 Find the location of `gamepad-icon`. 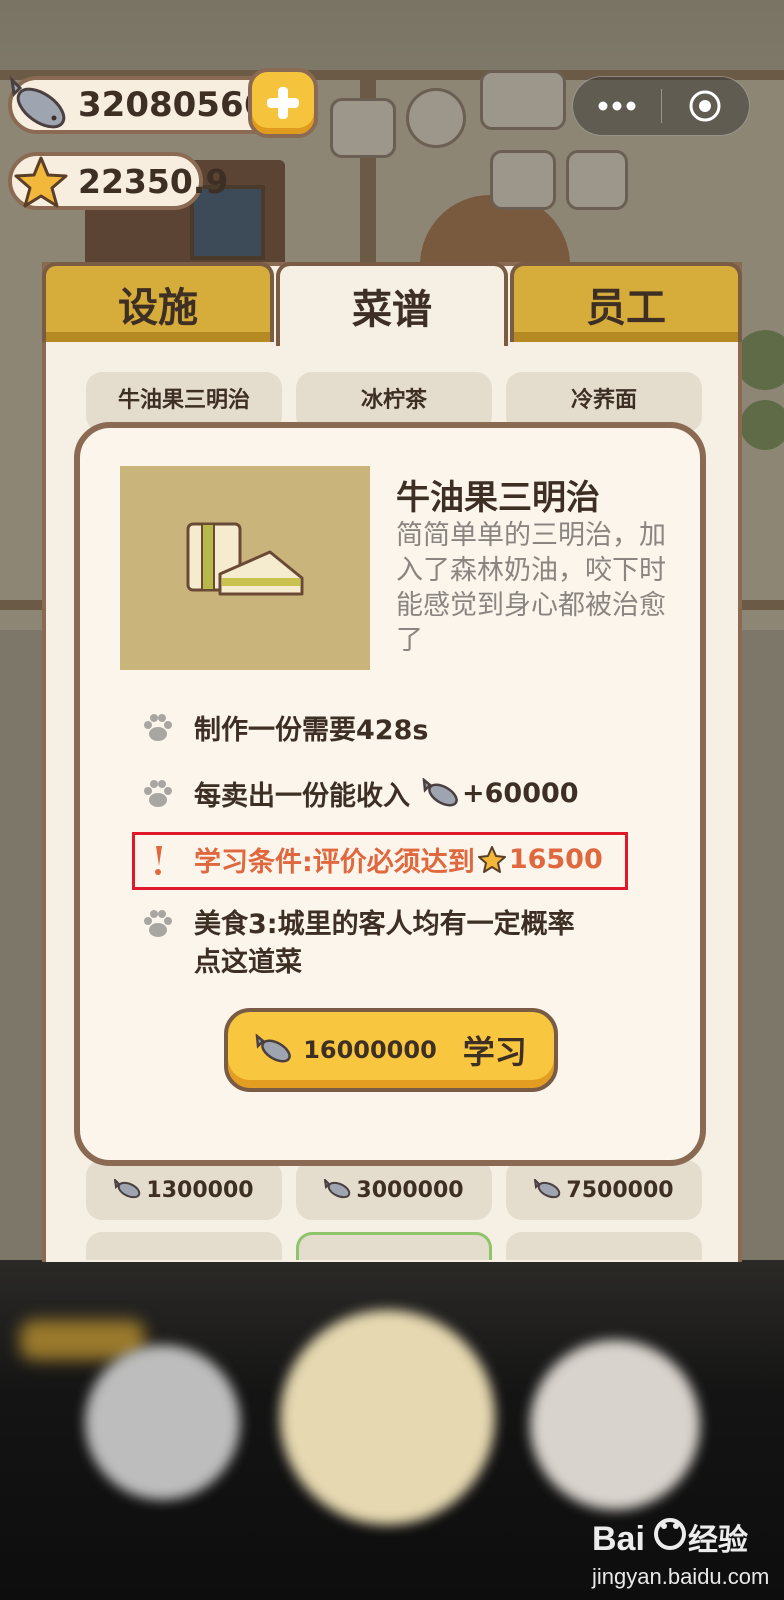

gamepad-icon is located at coordinates (597, 180).